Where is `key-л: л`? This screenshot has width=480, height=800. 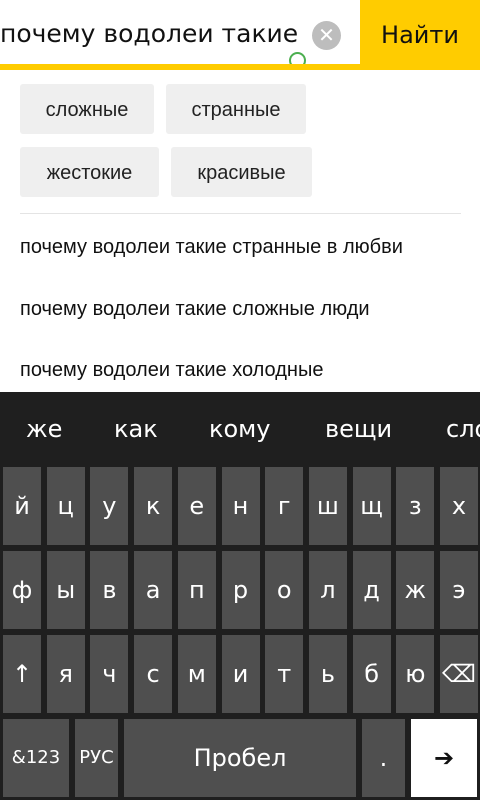 key-л: л is located at coordinates (327, 590).